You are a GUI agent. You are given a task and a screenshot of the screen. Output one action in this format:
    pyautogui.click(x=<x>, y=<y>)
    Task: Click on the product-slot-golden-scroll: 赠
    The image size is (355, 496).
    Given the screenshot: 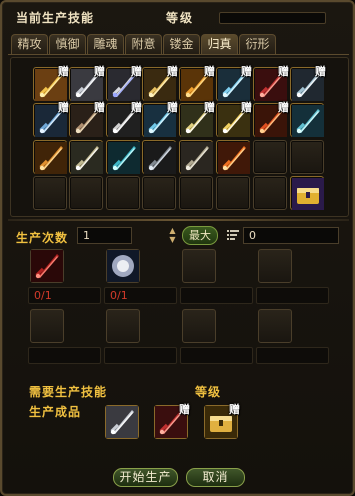 What is the action you would take?
    pyautogui.click(x=222, y=422)
    